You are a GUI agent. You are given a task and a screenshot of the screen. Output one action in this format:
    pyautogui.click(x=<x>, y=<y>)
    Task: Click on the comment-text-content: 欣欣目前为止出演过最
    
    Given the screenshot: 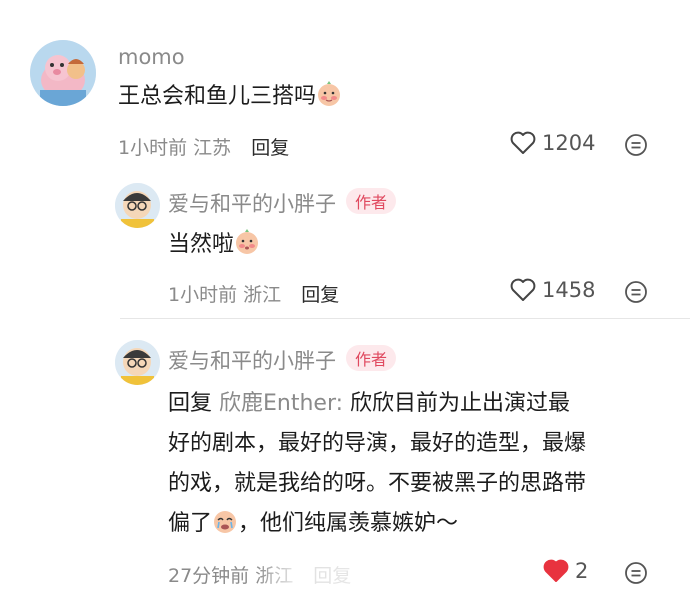 What is the action you would take?
    pyautogui.click(x=460, y=403)
    